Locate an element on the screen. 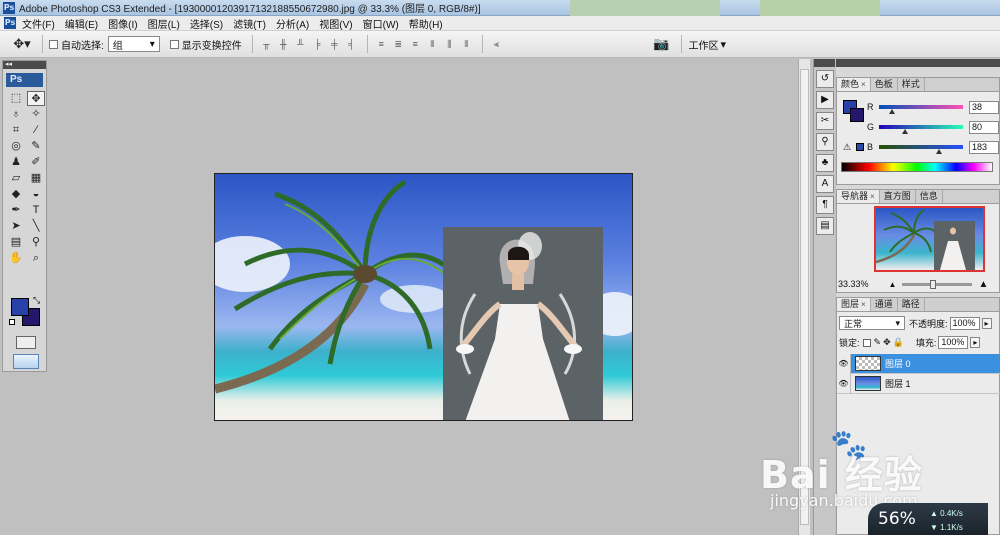 Image resolution: width=1000 pixels, height=535 pixels. notes-icon: ▤ is located at coordinates (16, 242).